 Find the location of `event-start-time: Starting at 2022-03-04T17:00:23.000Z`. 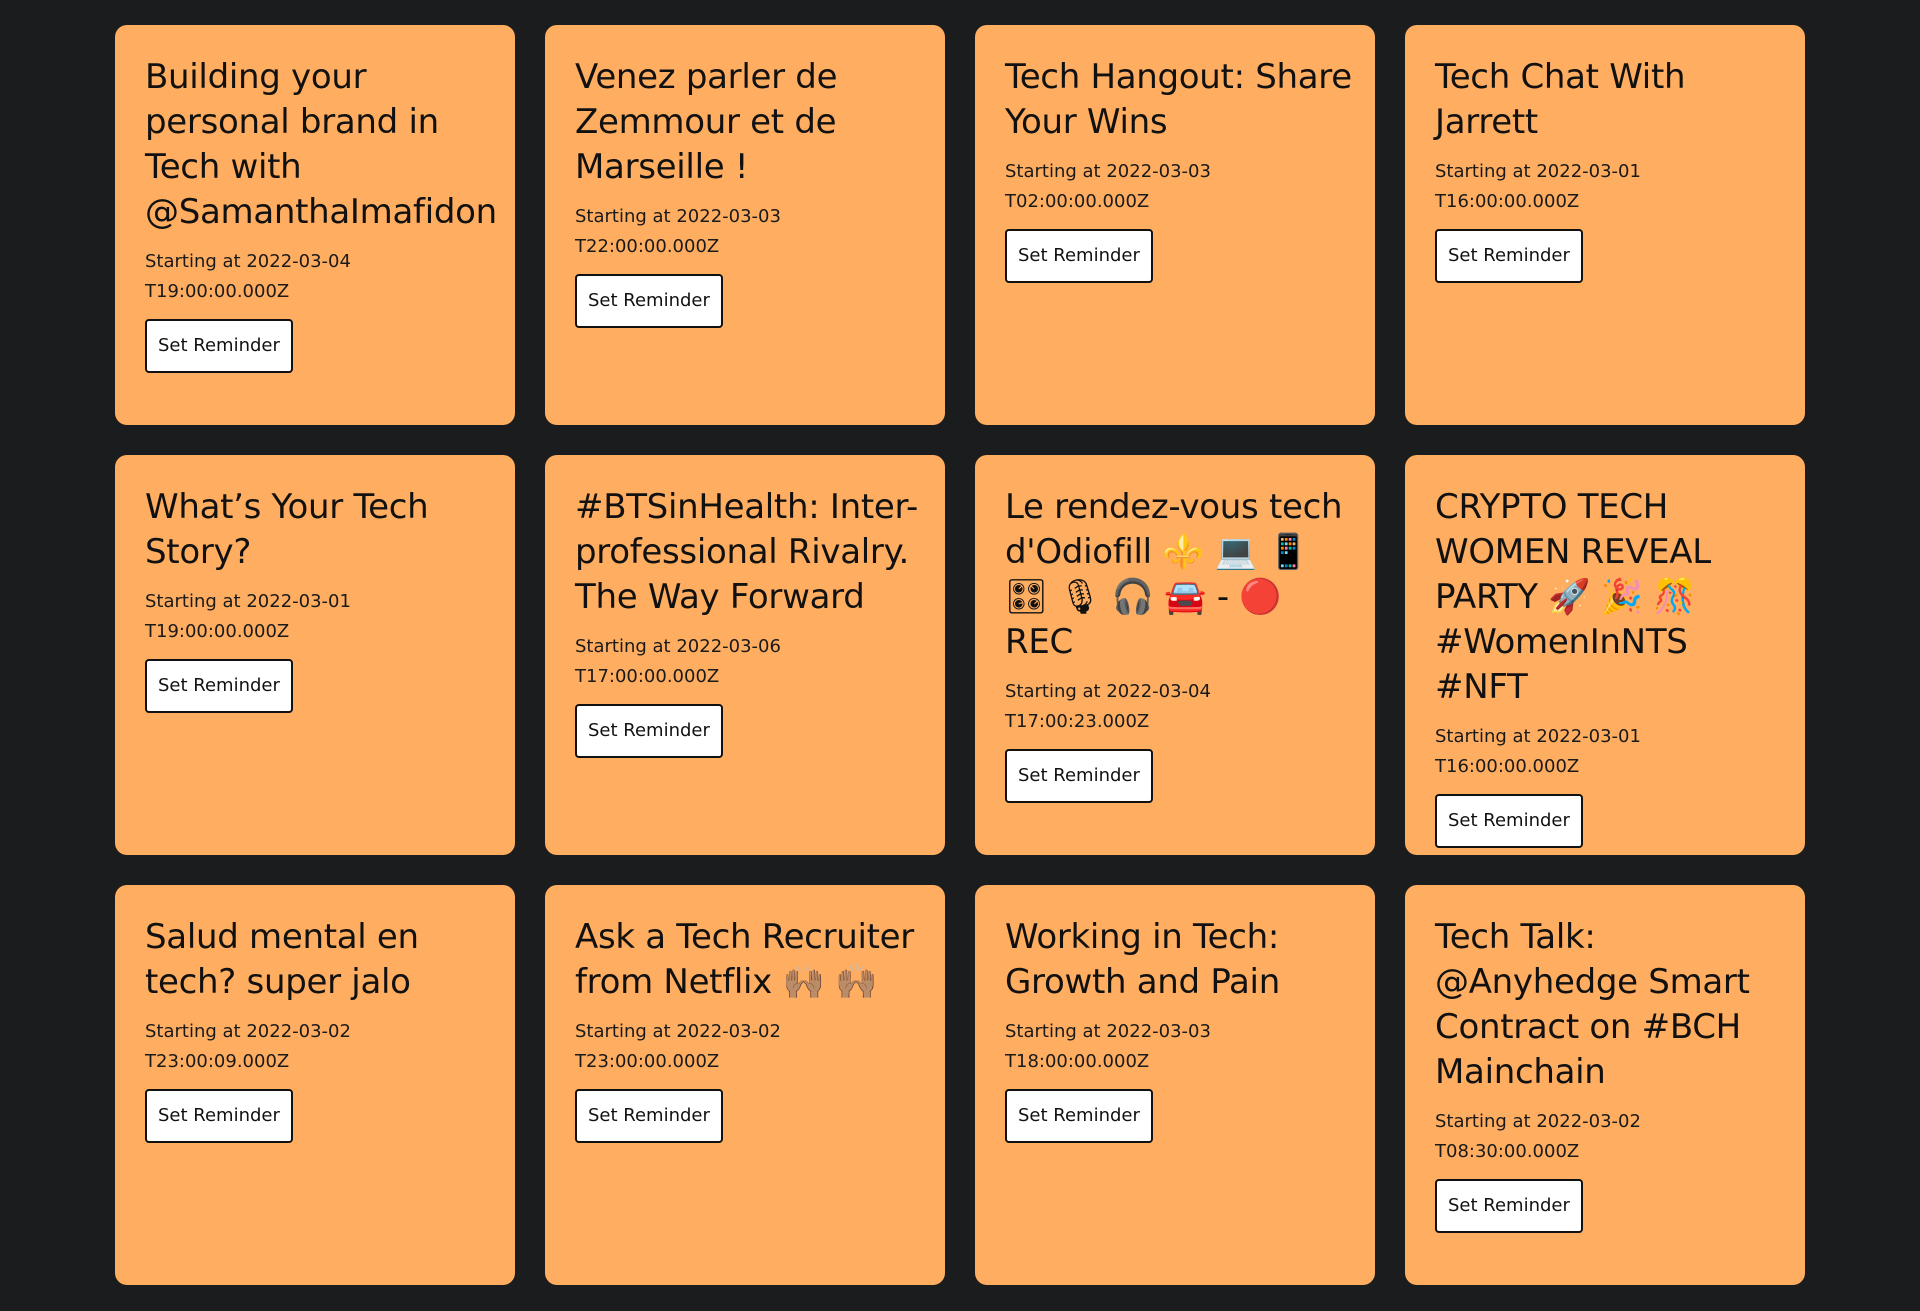

event-start-time: Starting at 2022-03-04T17:00:23.000Z is located at coordinates (1108, 706).